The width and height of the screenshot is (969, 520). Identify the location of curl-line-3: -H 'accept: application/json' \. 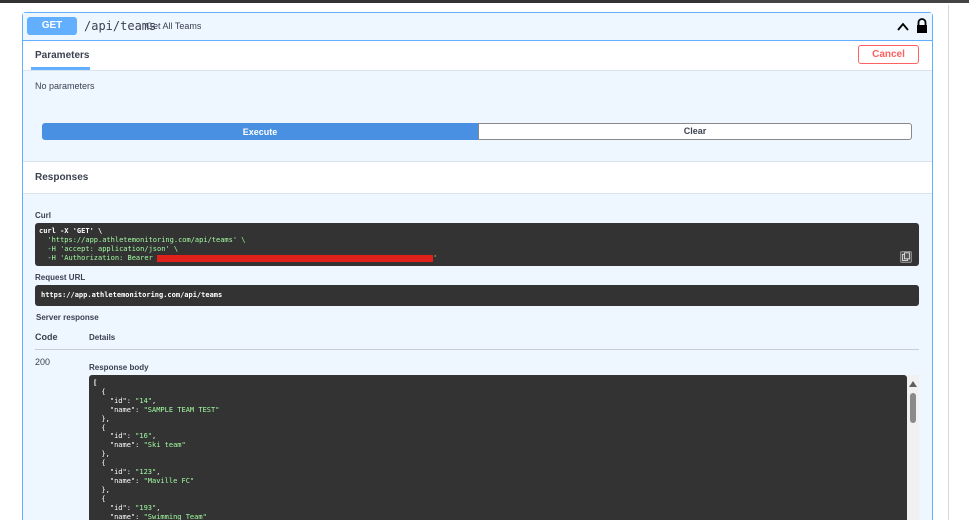
(108, 249).